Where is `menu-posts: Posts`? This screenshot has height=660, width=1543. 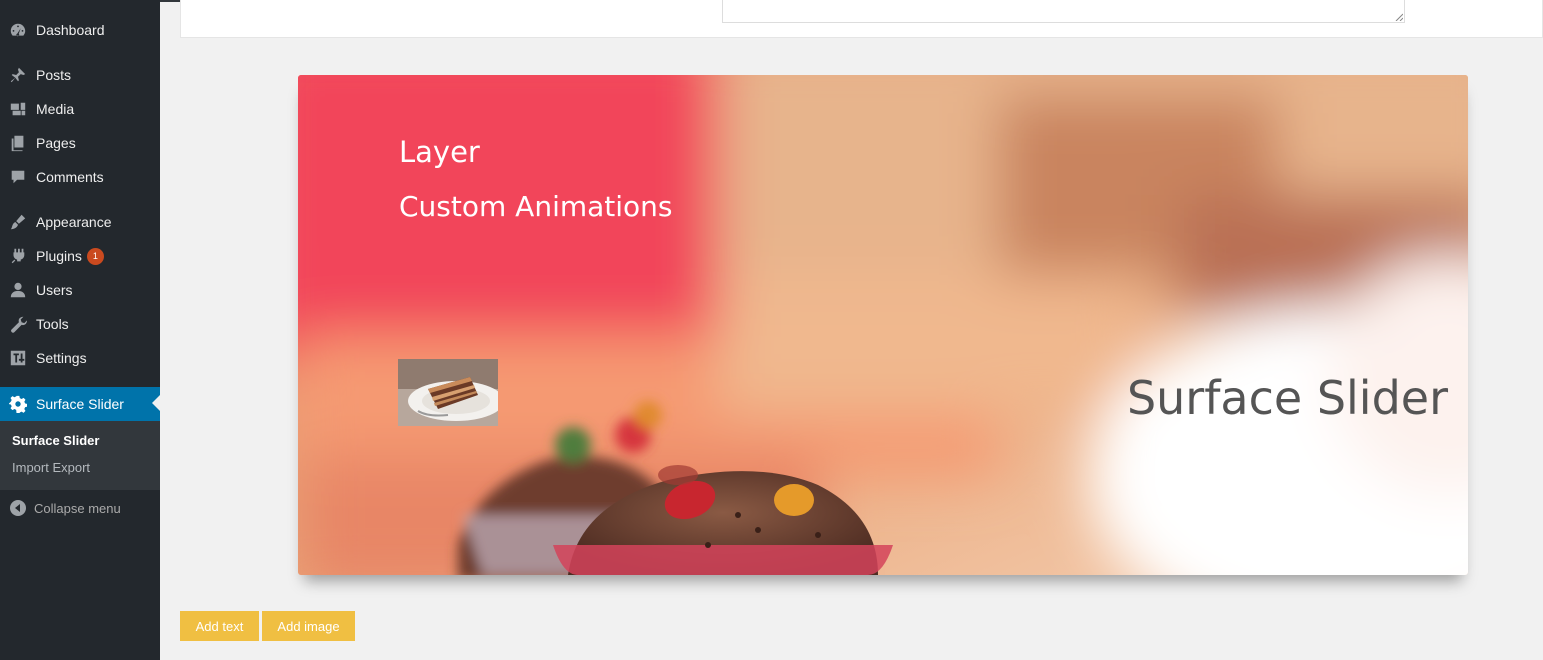 menu-posts: Posts is located at coordinates (80, 75).